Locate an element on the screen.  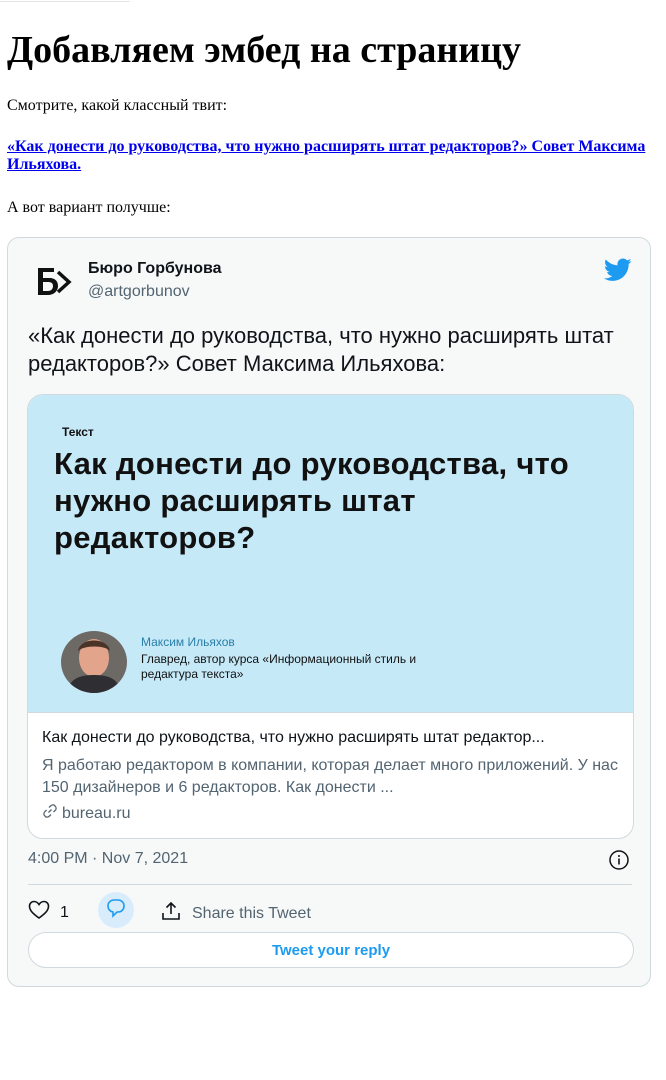
like-button: 1 is located at coordinates (48, 912).